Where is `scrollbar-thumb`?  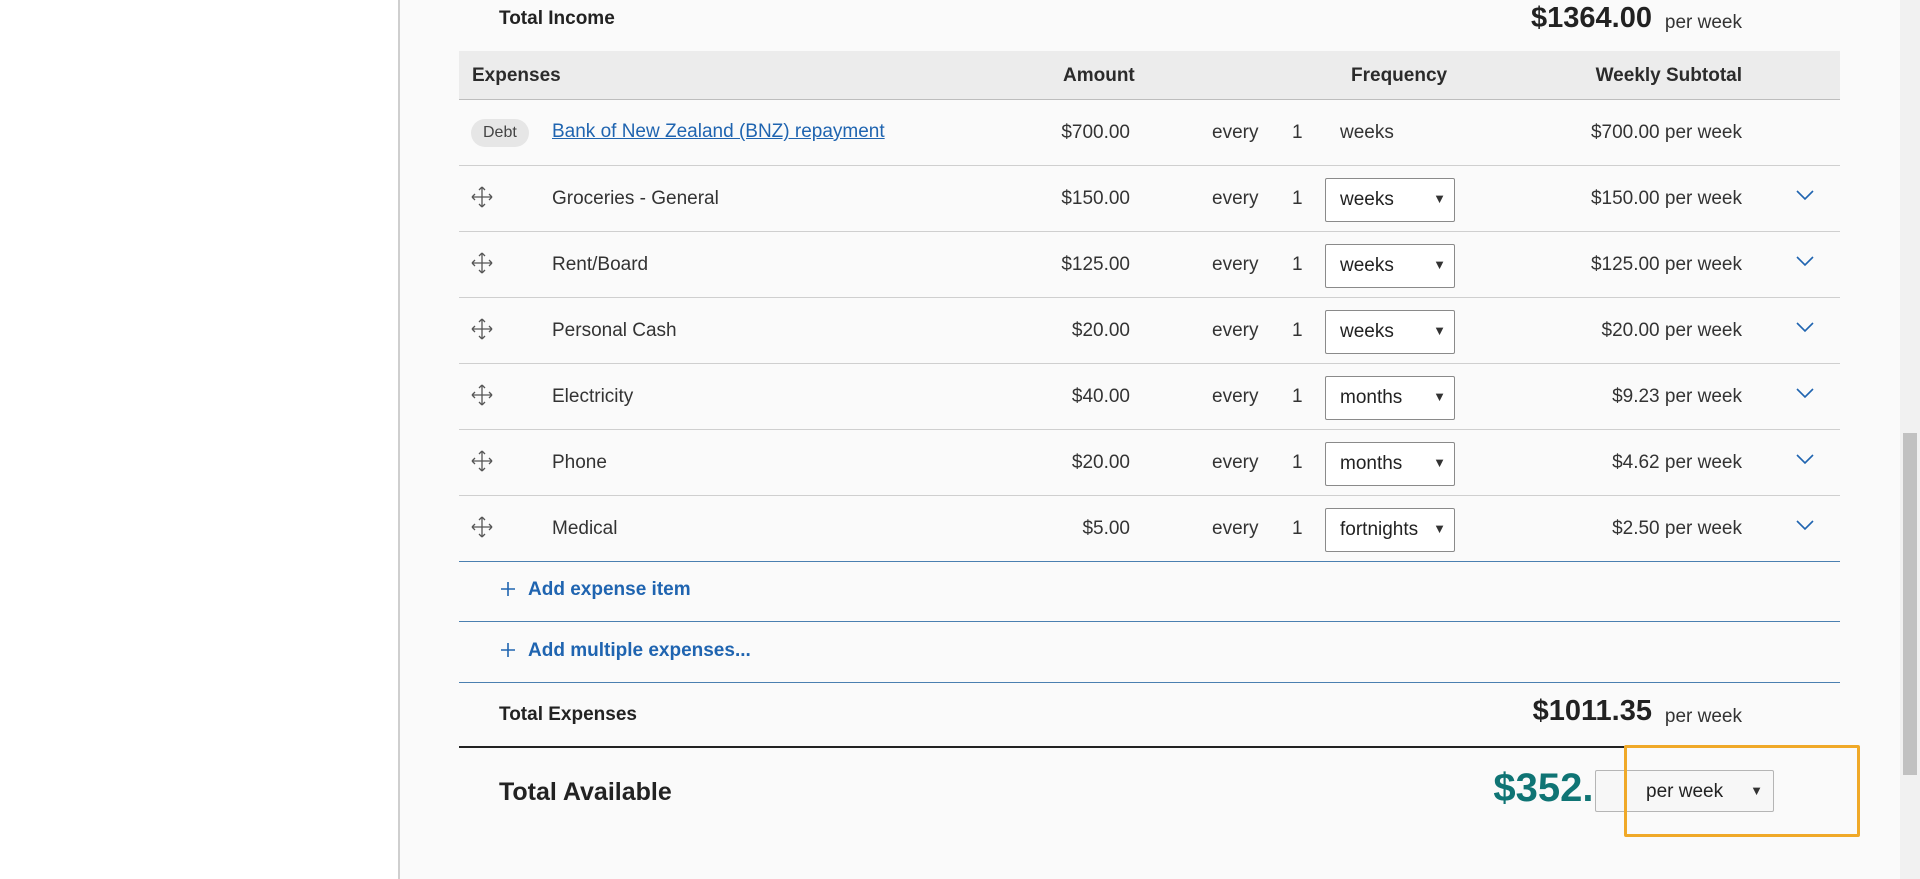
scrollbar-thumb is located at coordinates (1910, 604).